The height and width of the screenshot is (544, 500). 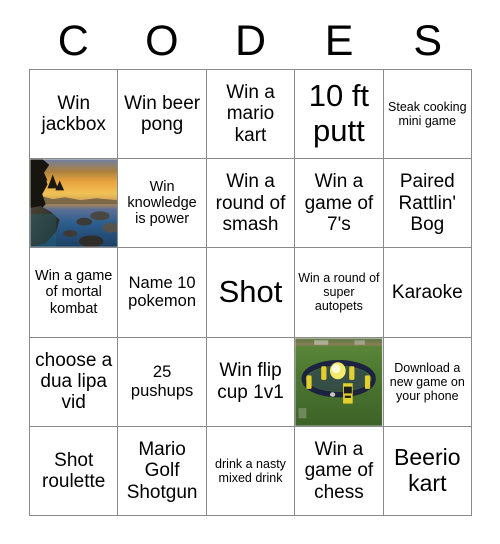 I want to click on bingo-cell: Win jackbox, so click(x=74, y=115).